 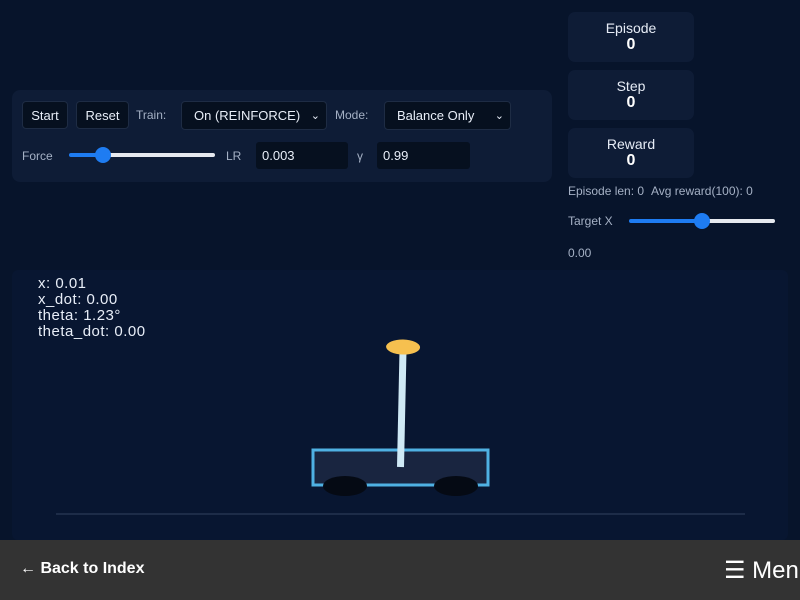 I want to click on train-label: Train:, so click(x=151, y=115).